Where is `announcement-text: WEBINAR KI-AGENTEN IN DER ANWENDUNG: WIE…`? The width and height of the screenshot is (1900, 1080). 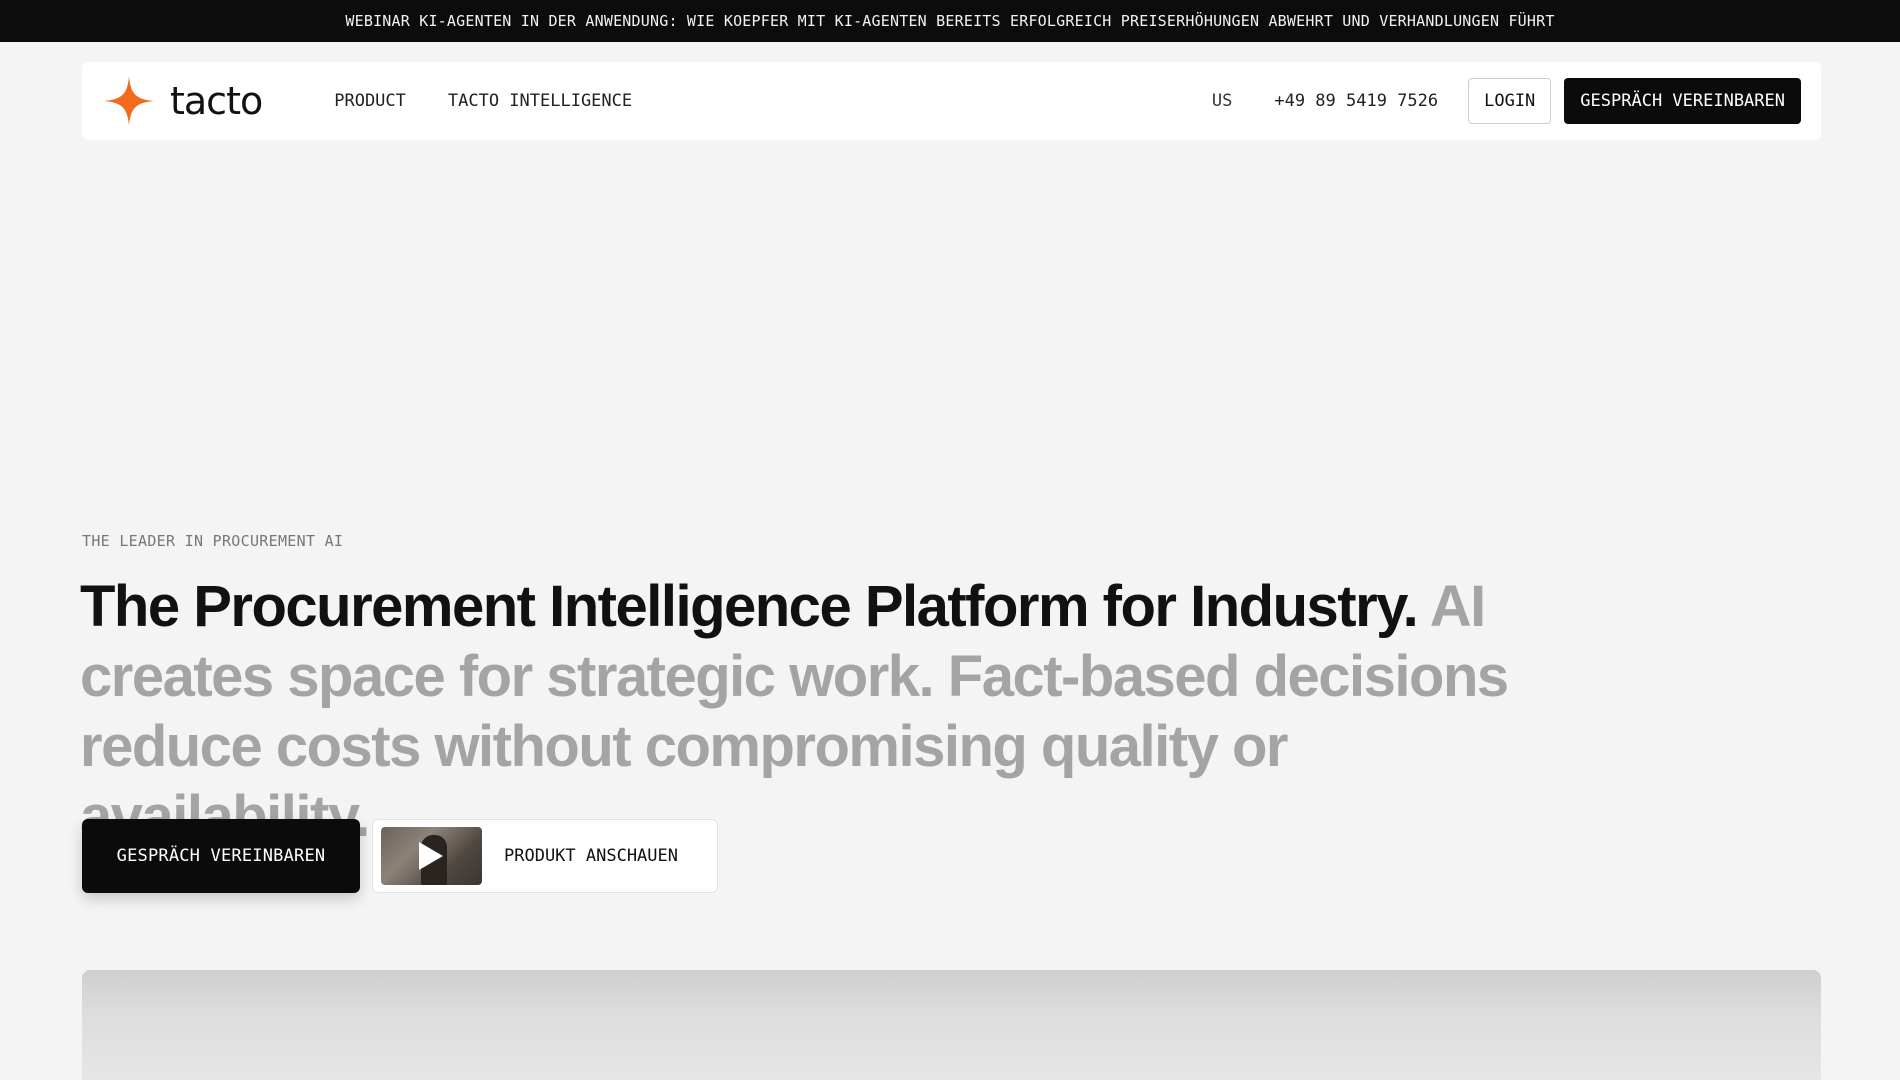
announcement-text: WEBINAR KI-AGENTEN IN DER ANWENDUNG: WIE… is located at coordinates (949, 21).